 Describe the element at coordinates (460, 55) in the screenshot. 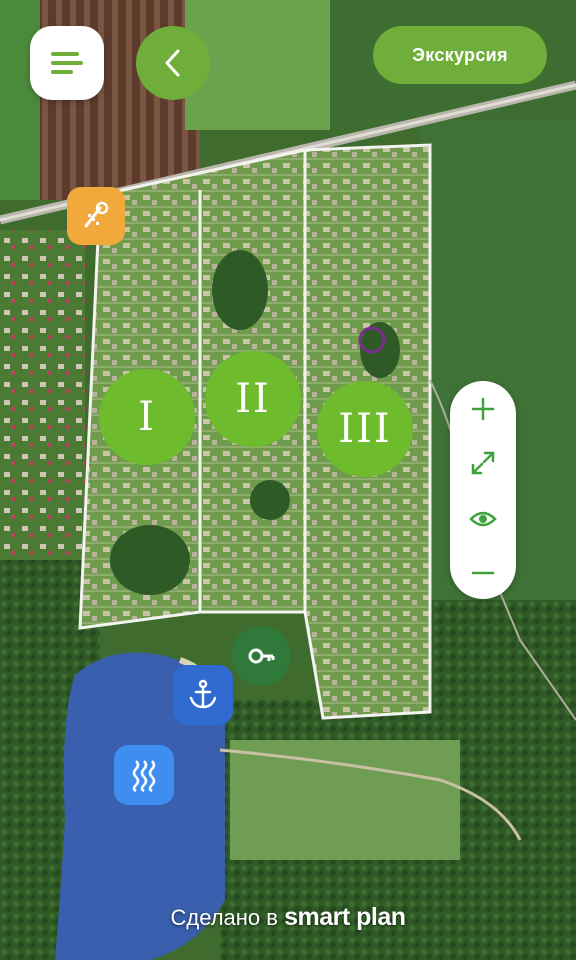

I see `tour-button: Экскурсия` at that location.